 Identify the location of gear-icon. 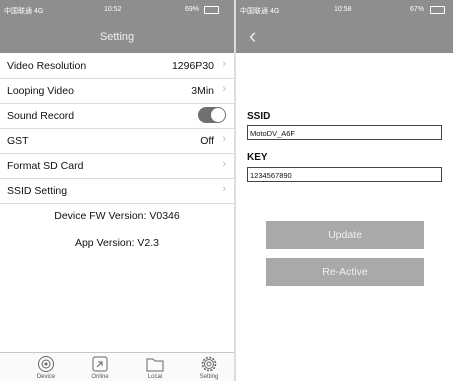
(209, 364).